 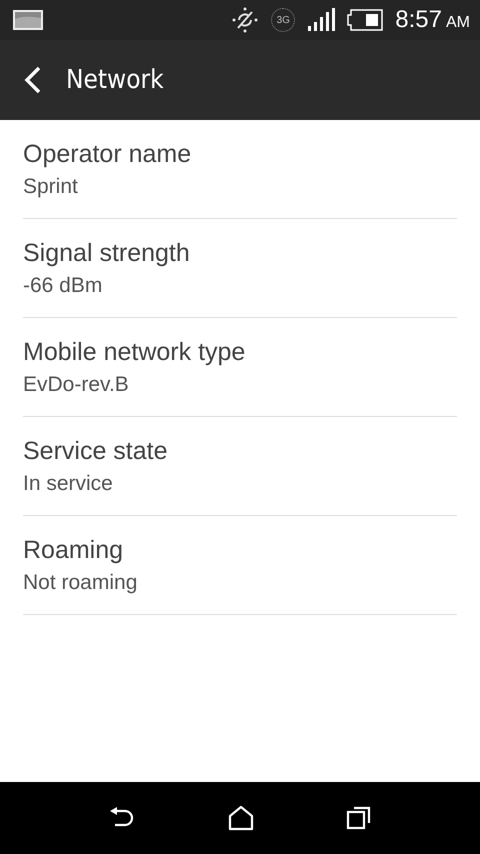 What do you see at coordinates (241, 818) in the screenshot?
I see `home-icon` at bounding box center [241, 818].